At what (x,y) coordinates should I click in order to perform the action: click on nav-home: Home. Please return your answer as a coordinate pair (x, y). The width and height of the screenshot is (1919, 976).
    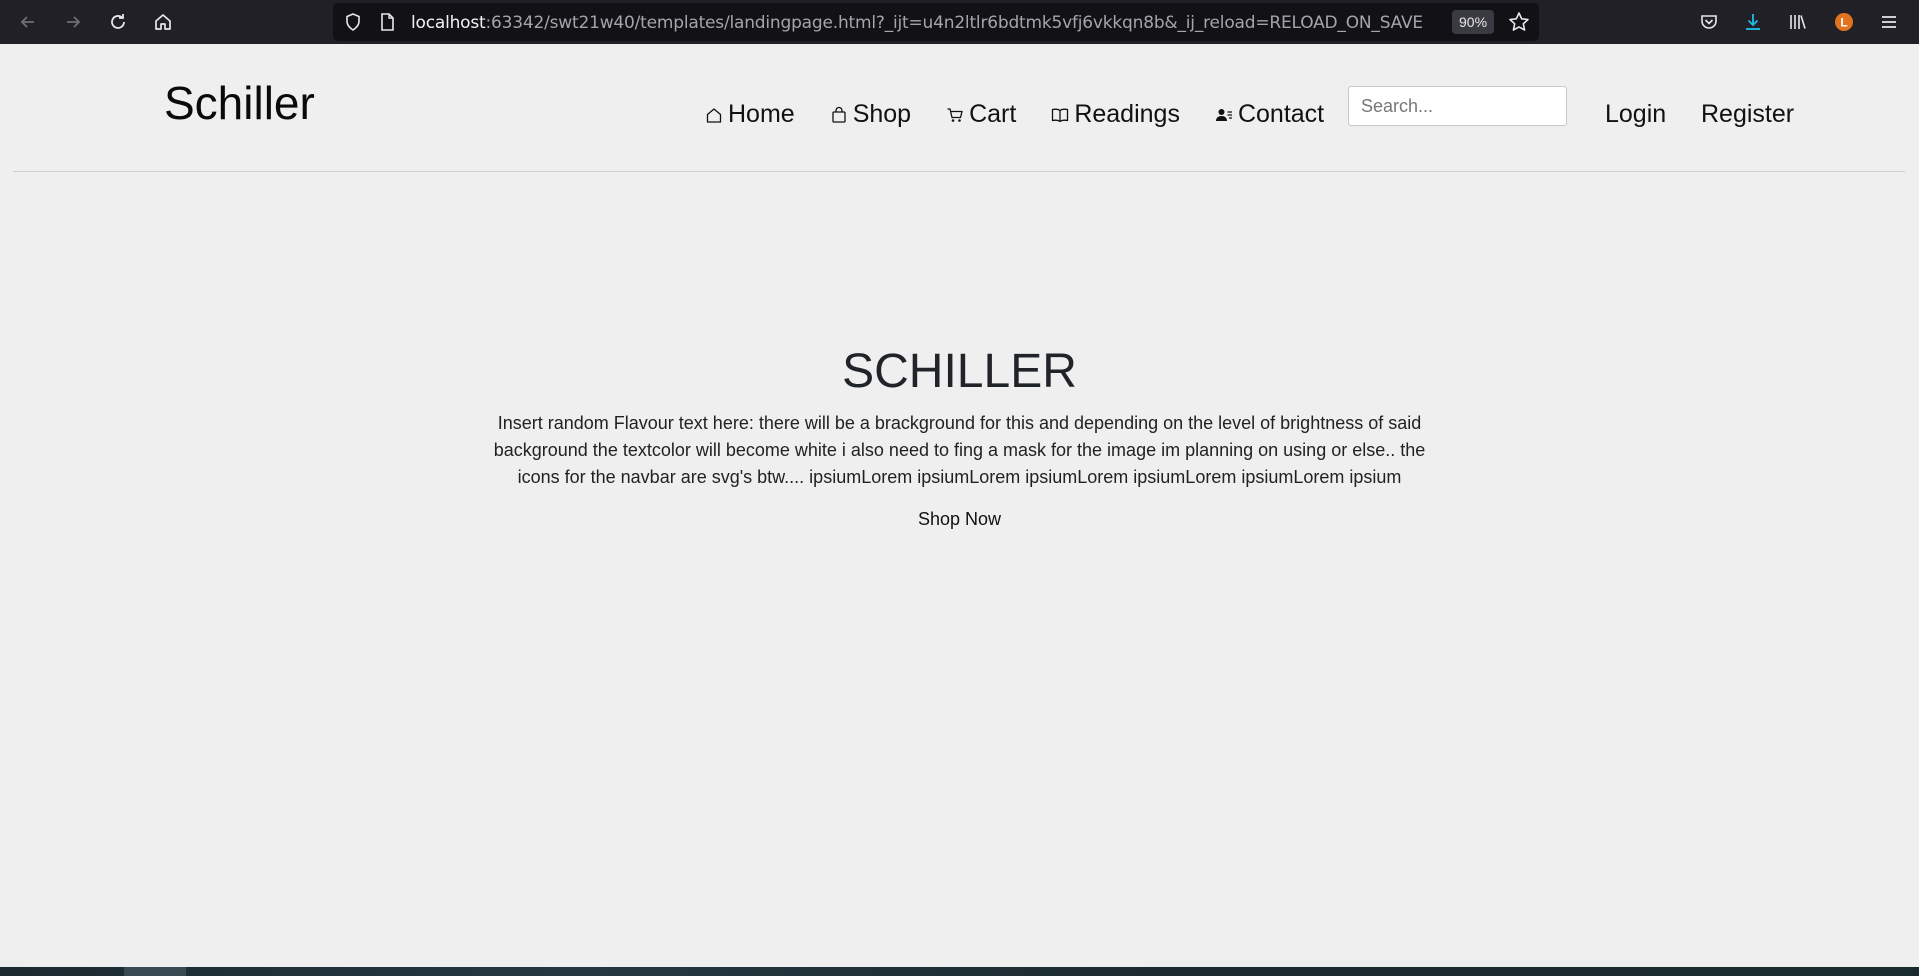
    Looking at the image, I should click on (750, 114).